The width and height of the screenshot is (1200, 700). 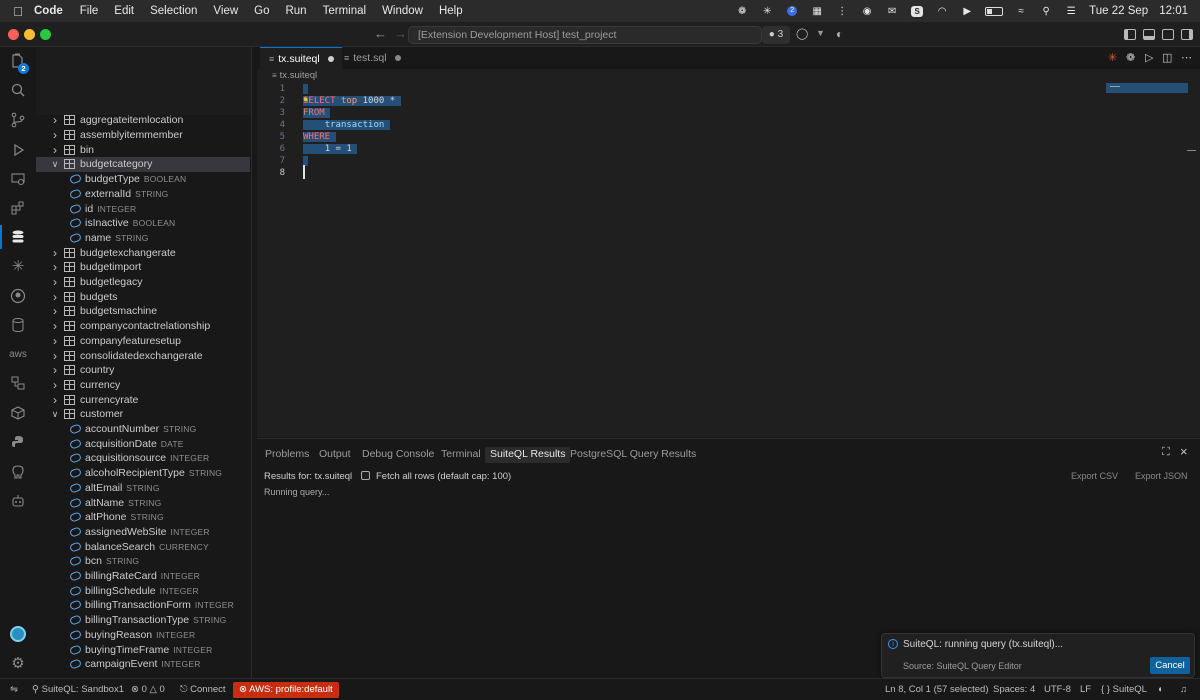 What do you see at coordinates (335, 455) in the screenshot?
I see `tab-output: Output` at bounding box center [335, 455].